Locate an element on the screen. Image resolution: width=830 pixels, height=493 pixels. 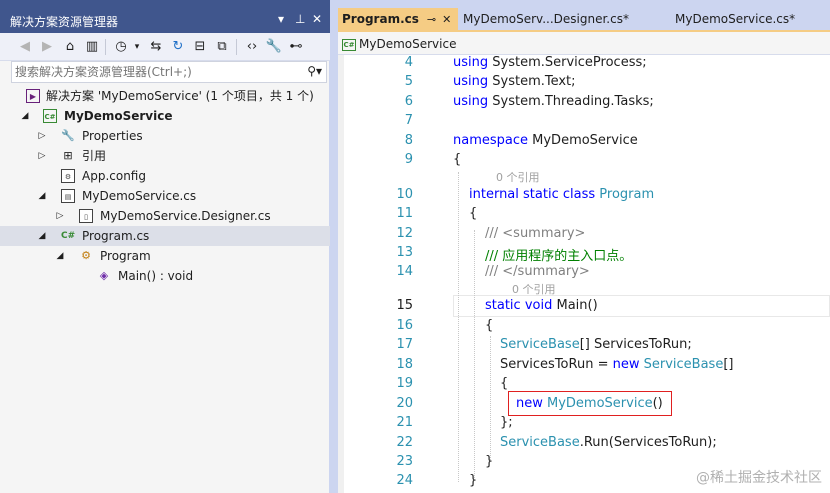
sync-with-document-icon: ⇆ is located at coordinates (156, 47).